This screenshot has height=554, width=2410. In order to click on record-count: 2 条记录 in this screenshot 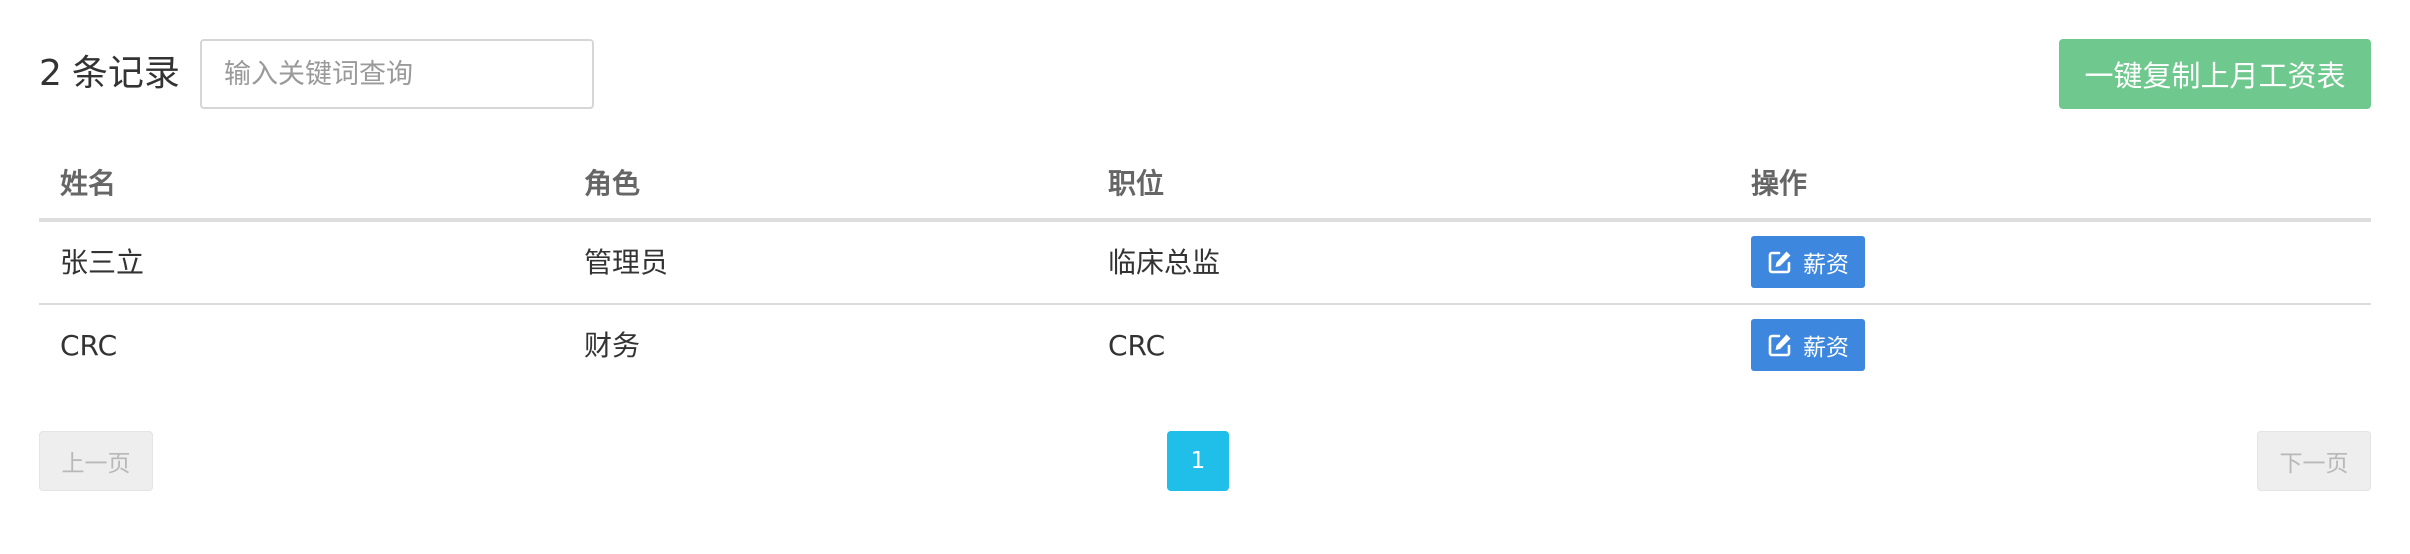, I will do `click(109, 74)`.